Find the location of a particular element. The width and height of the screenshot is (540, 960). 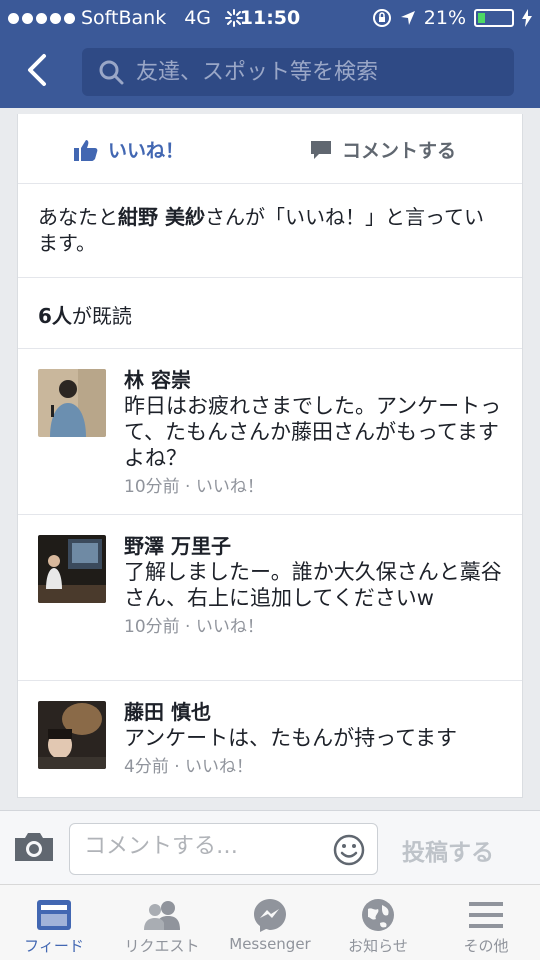

tab-label: Messenger is located at coordinates (270, 944).